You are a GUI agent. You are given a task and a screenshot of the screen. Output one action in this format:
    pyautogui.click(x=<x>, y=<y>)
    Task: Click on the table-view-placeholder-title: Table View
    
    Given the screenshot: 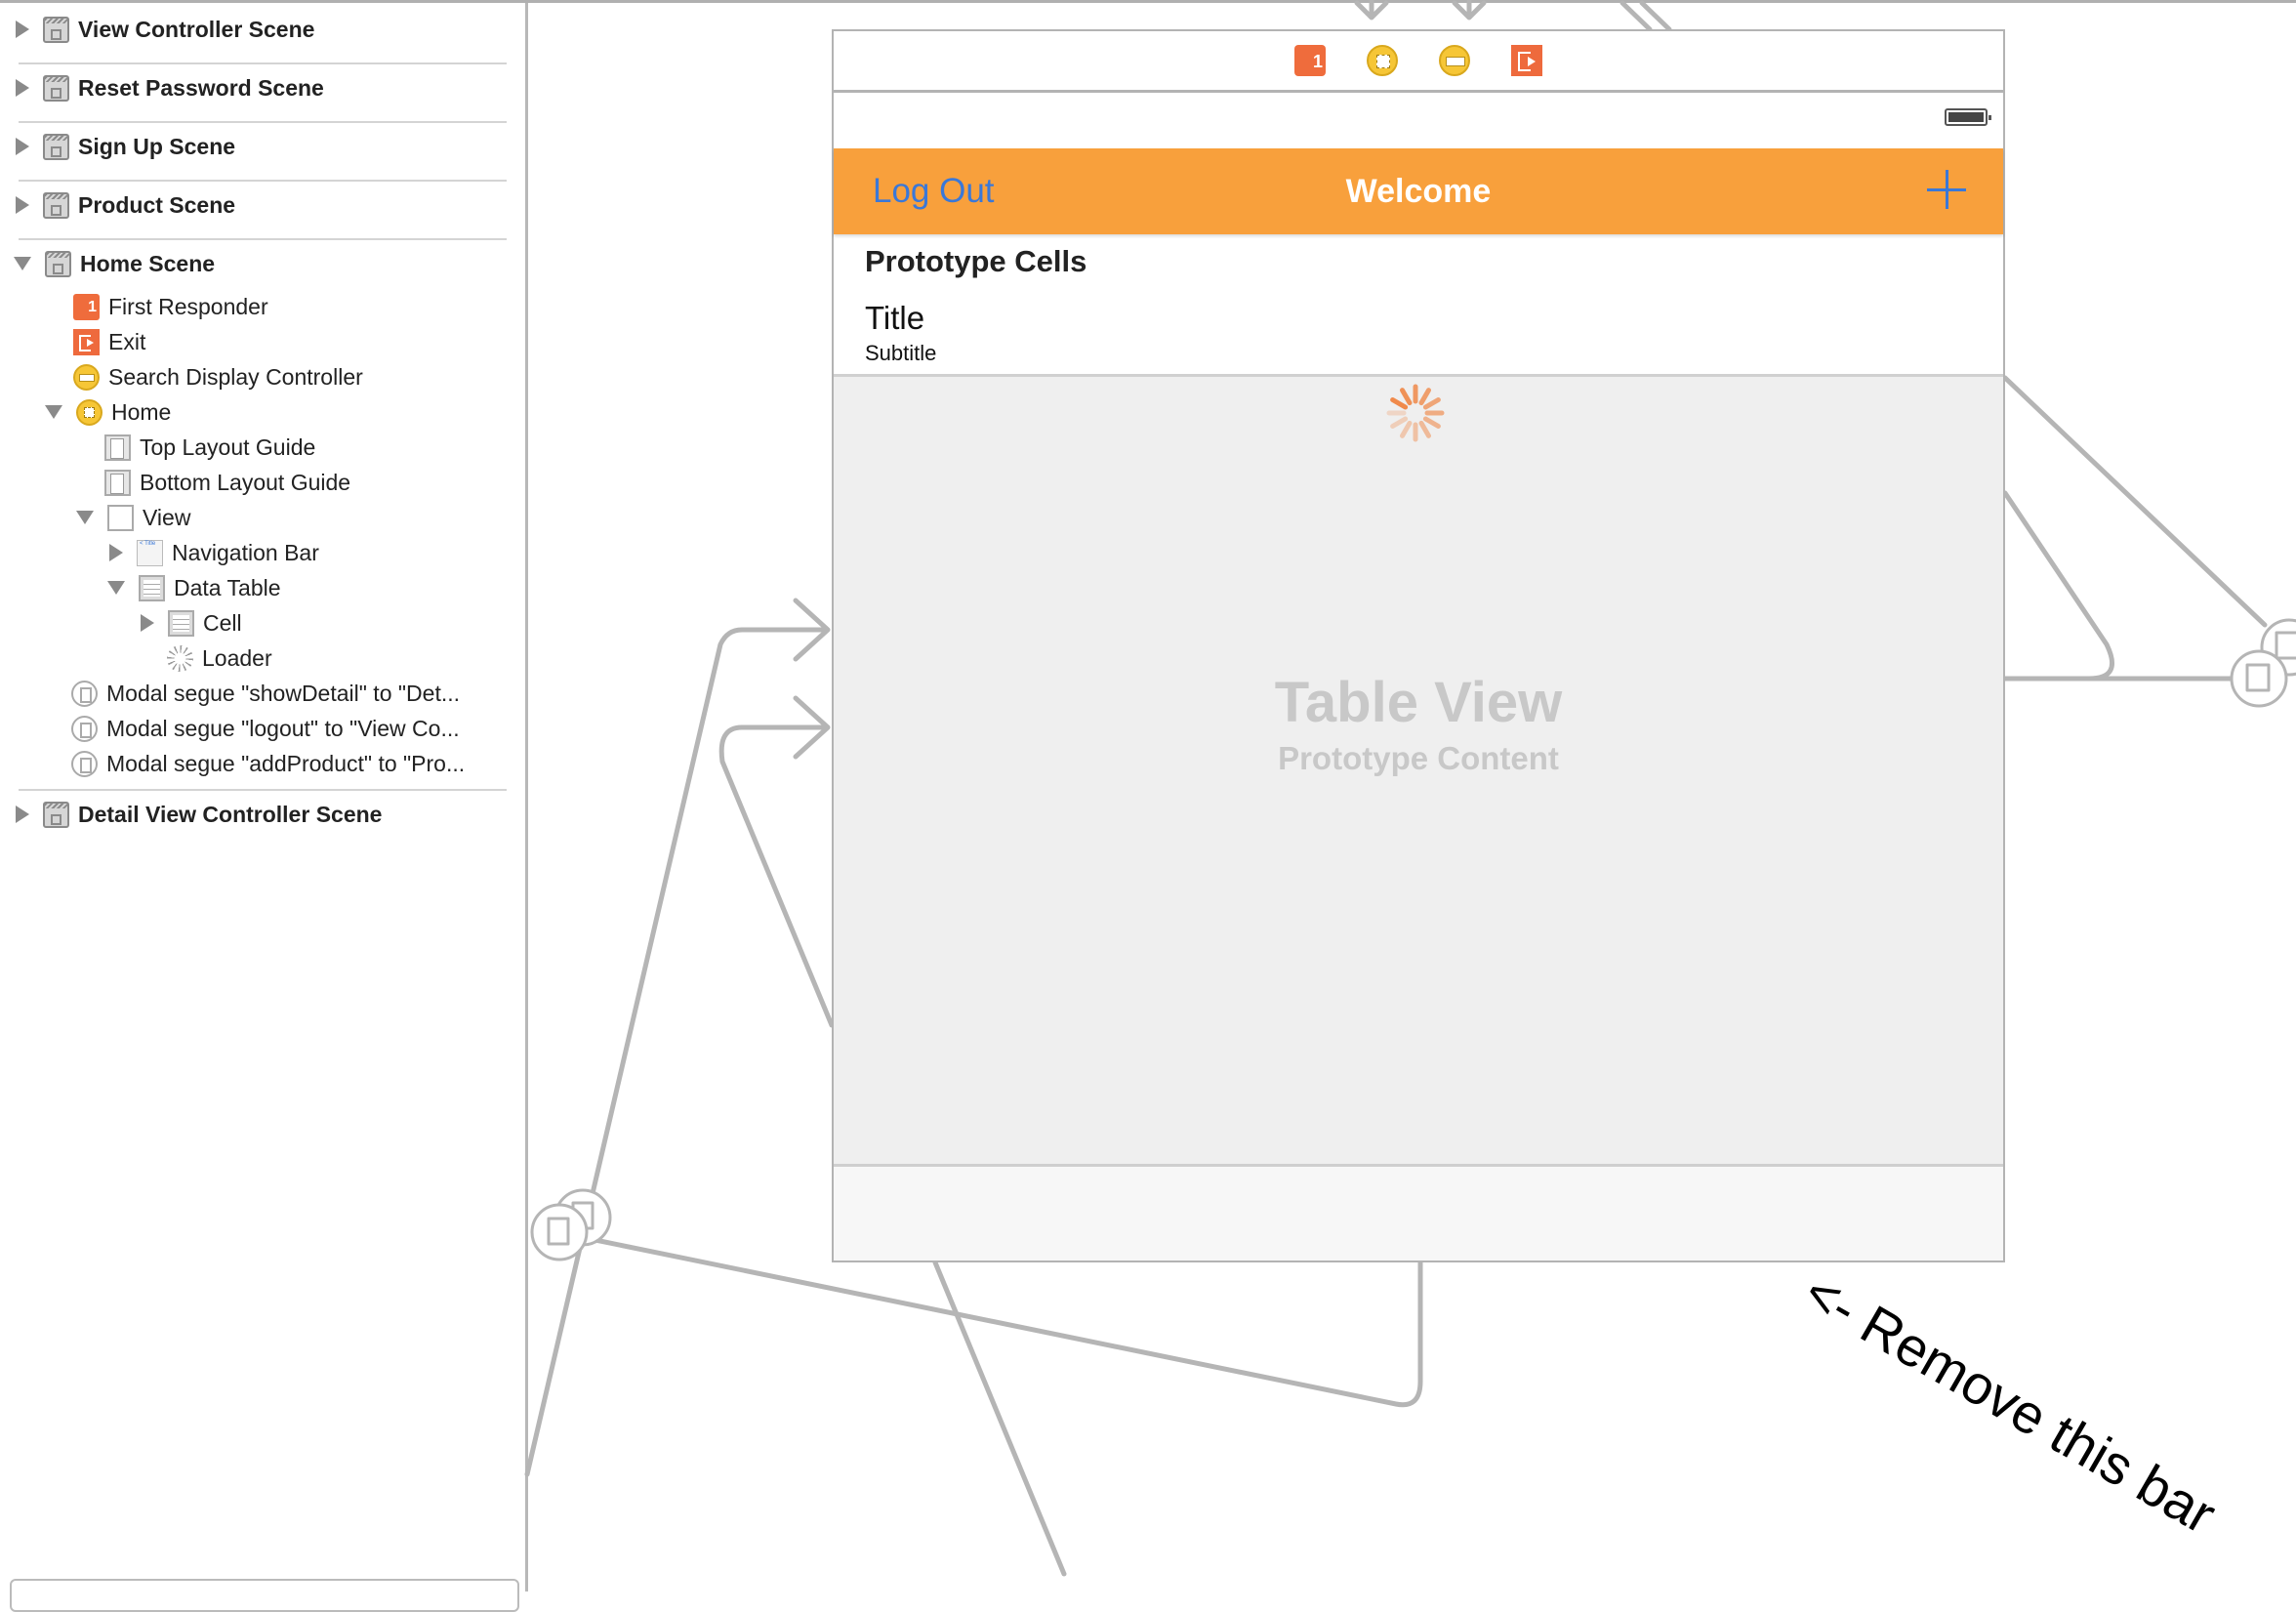 What is the action you would take?
    pyautogui.click(x=1418, y=702)
    